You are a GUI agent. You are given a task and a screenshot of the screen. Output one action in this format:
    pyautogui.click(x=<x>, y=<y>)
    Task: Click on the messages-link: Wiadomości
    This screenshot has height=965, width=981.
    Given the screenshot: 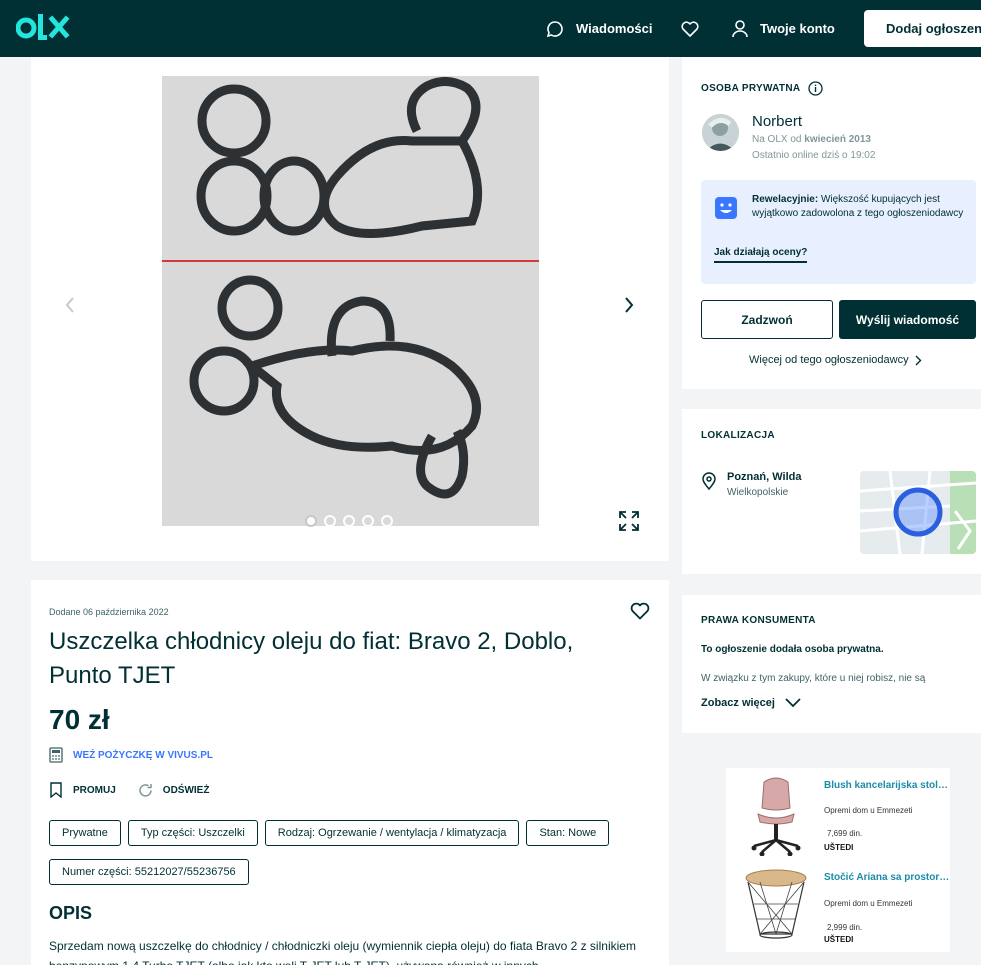 What is the action you would take?
    pyautogui.click(x=599, y=28)
    